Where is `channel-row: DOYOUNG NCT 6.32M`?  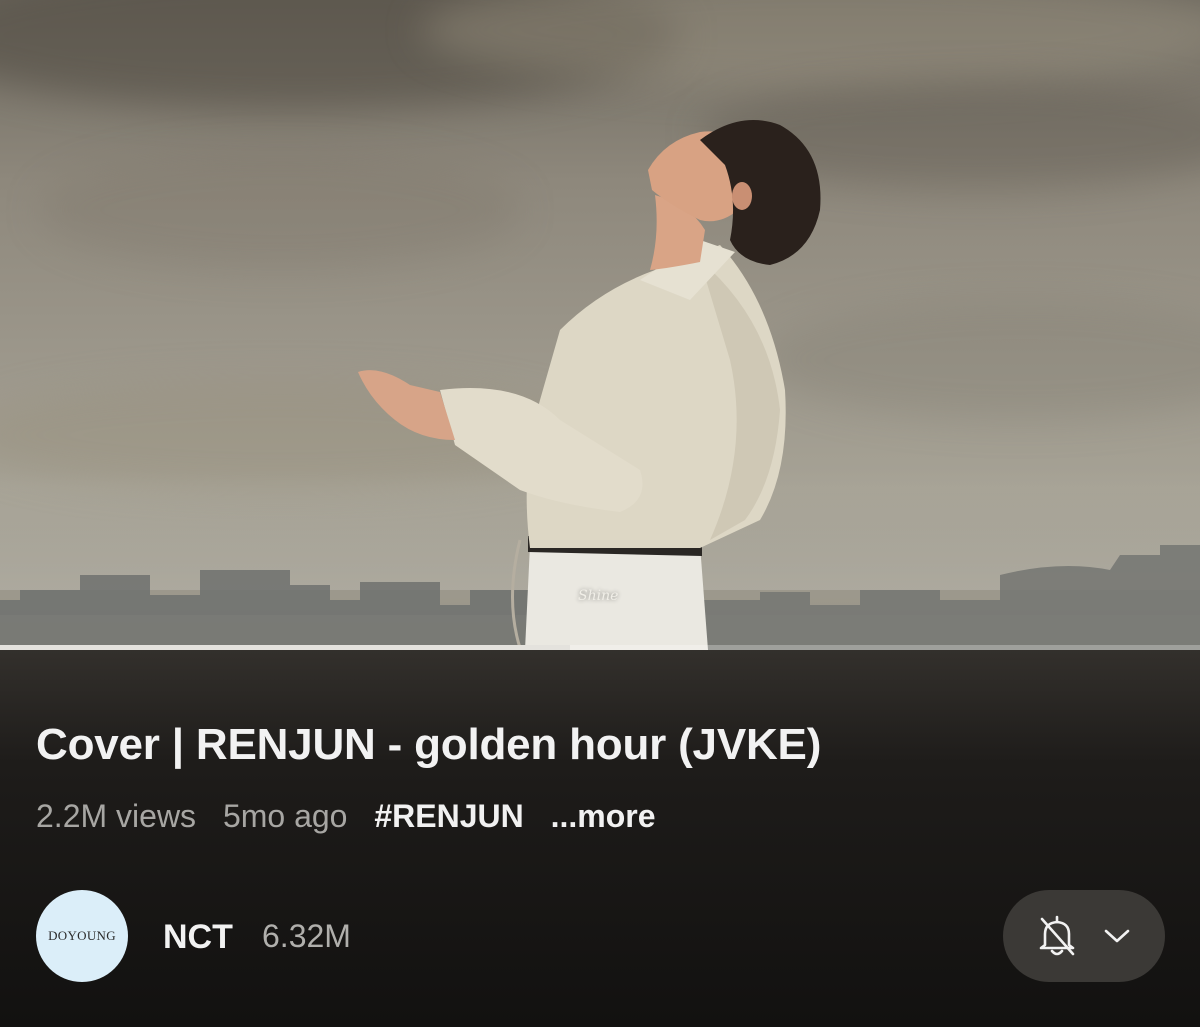 channel-row: DOYOUNG NCT 6.32M is located at coordinates (606, 936).